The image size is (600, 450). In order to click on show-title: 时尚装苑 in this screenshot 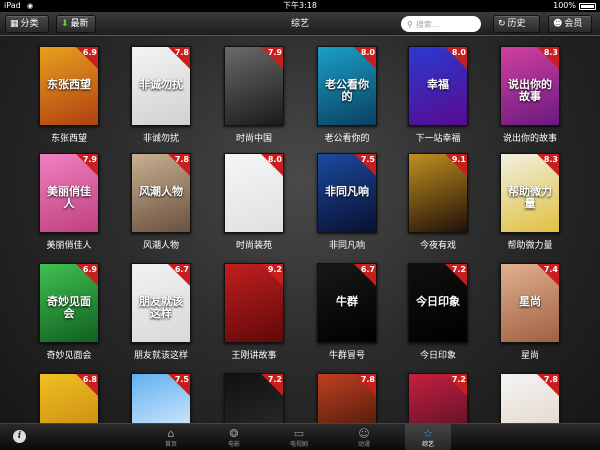, I will do `click(253, 246)`.